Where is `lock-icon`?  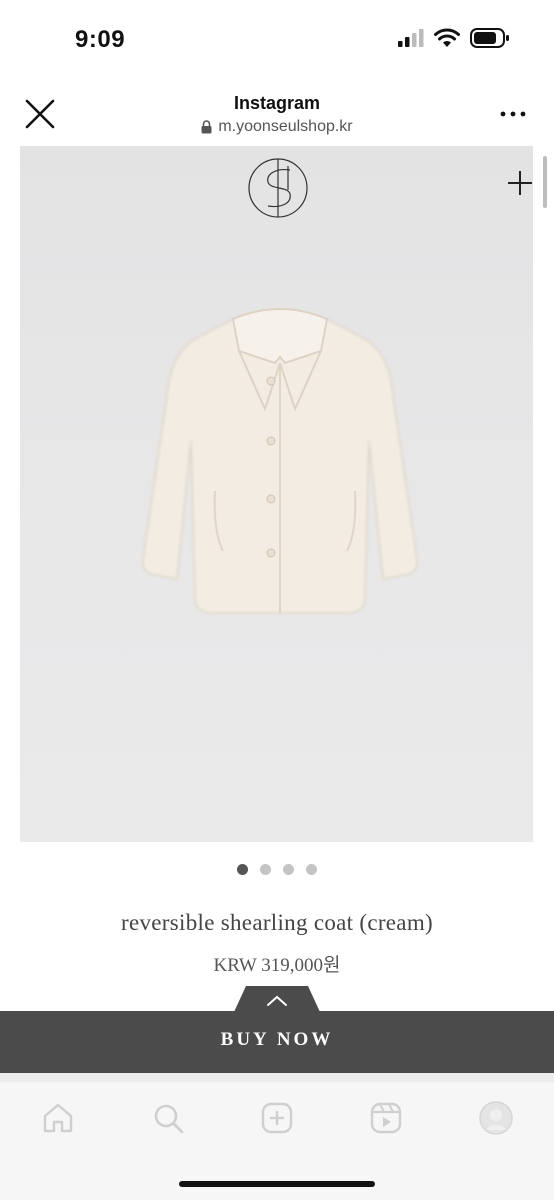
lock-icon is located at coordinates (206, 127).